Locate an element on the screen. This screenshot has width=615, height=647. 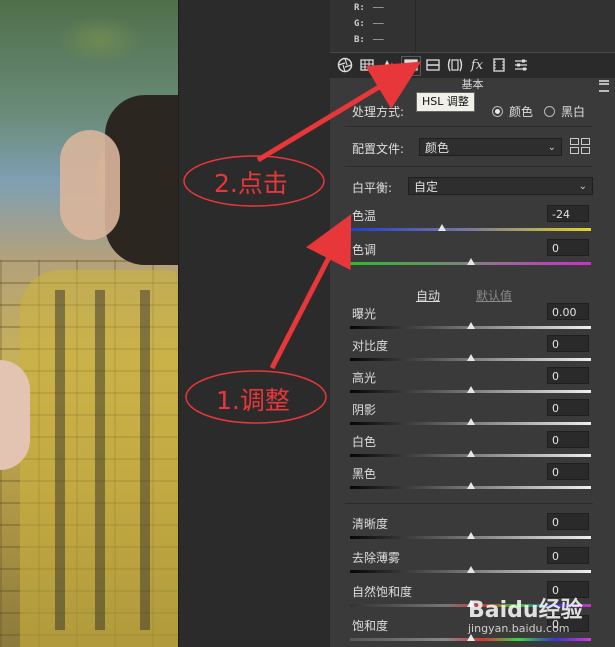
tone-value: 0.00 is located at coordinates (568, 311).